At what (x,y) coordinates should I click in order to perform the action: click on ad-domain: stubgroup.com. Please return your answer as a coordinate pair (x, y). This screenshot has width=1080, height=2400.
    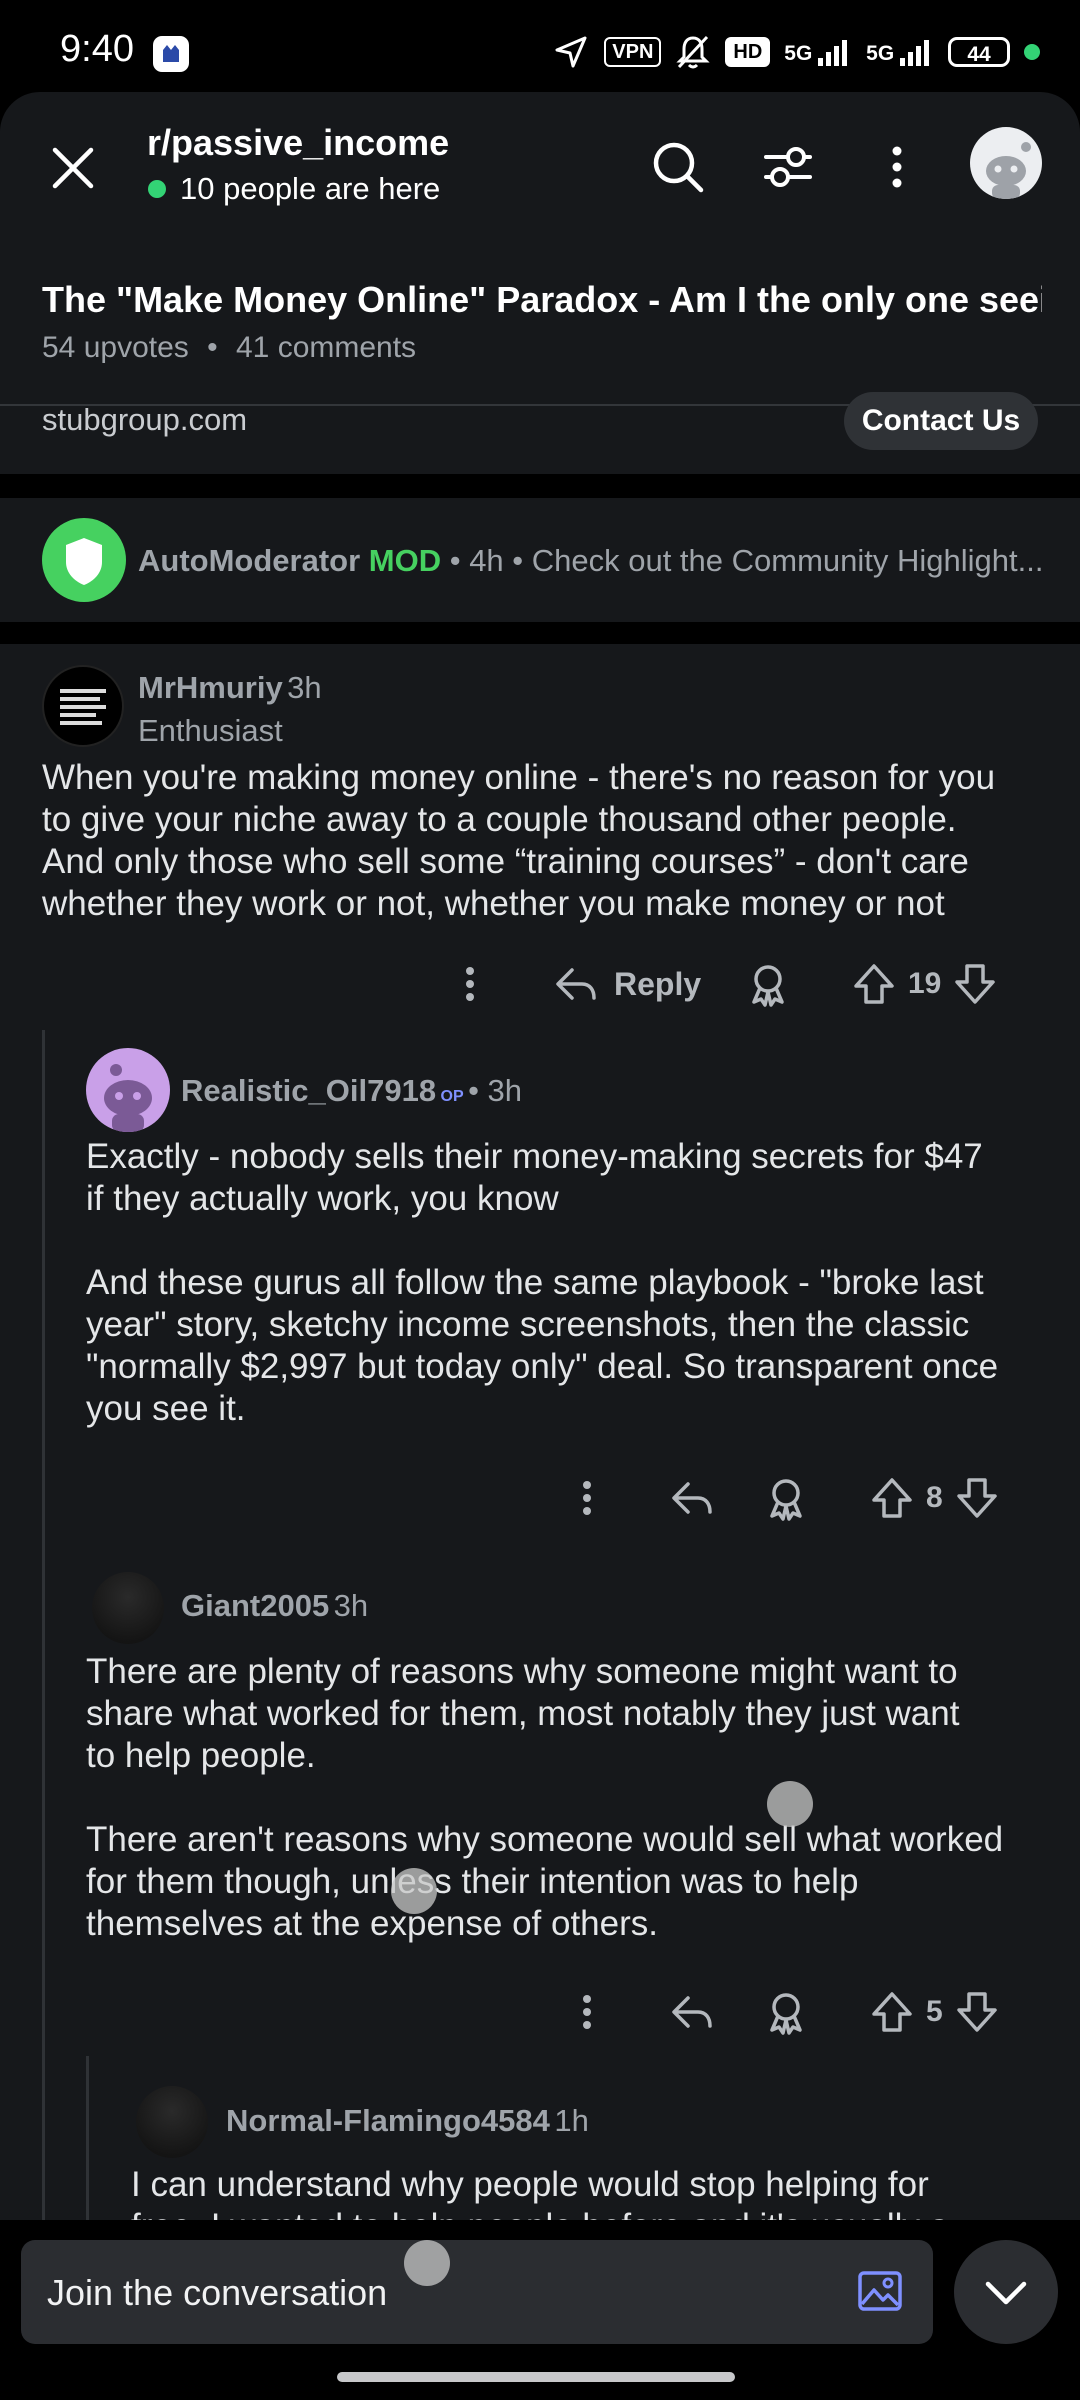
    Looking at the image, I should click on (144, 420).